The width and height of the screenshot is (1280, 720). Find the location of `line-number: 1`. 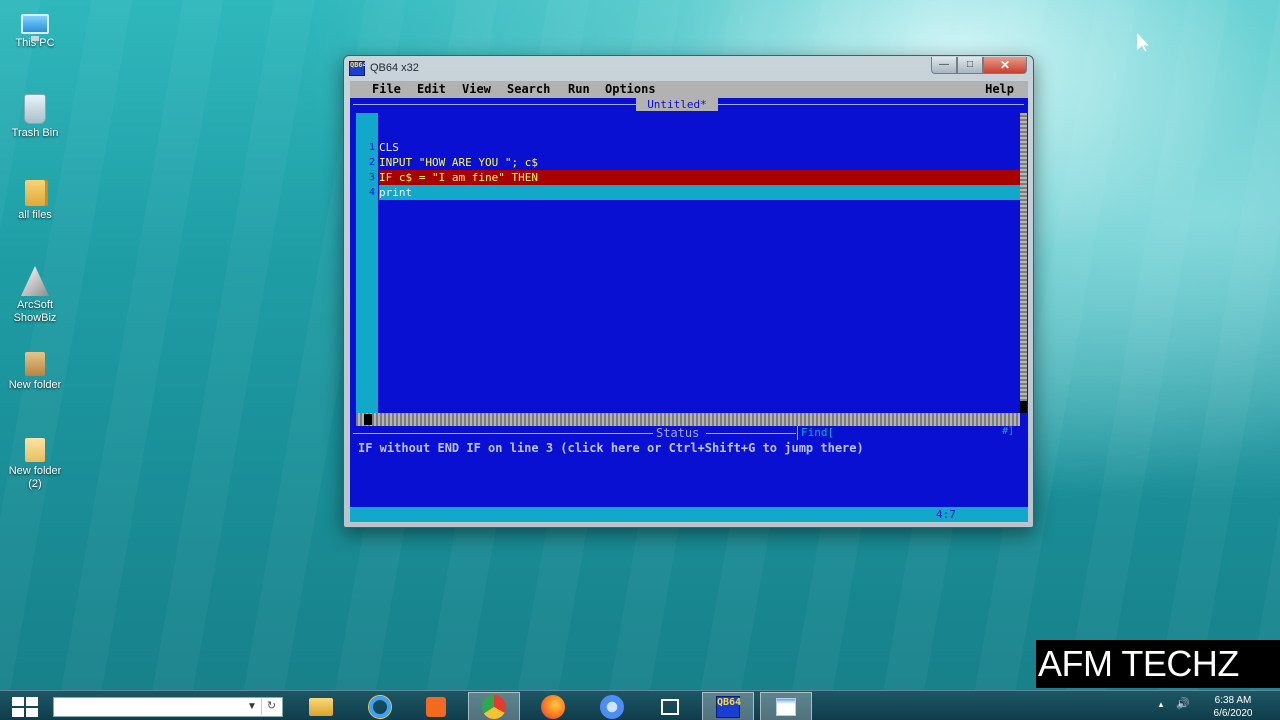

line-number: 1 is located at coordinates (371, 147).